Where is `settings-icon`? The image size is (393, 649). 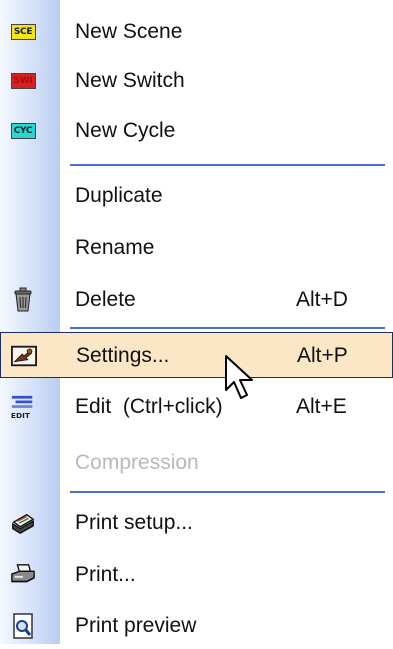
settings-icon is located at coordinates (24, 356).